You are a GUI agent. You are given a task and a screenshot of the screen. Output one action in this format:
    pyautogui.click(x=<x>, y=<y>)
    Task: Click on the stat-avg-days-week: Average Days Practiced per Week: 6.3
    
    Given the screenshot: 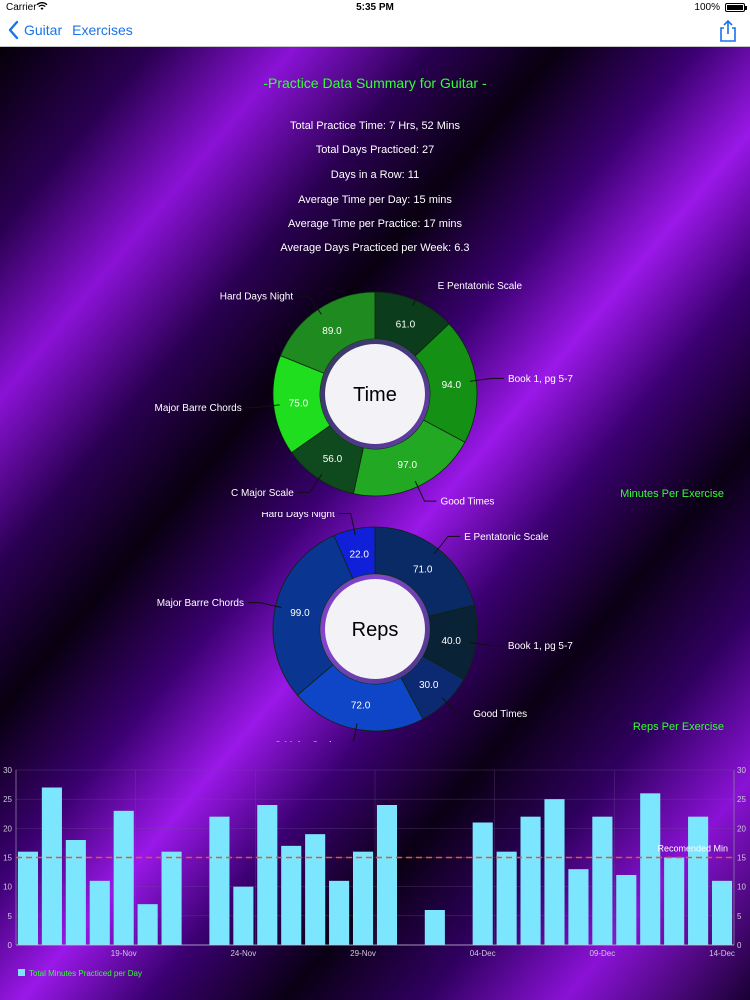 What is the action you would take?
    pyautogui.click(x=375, y=248)
    